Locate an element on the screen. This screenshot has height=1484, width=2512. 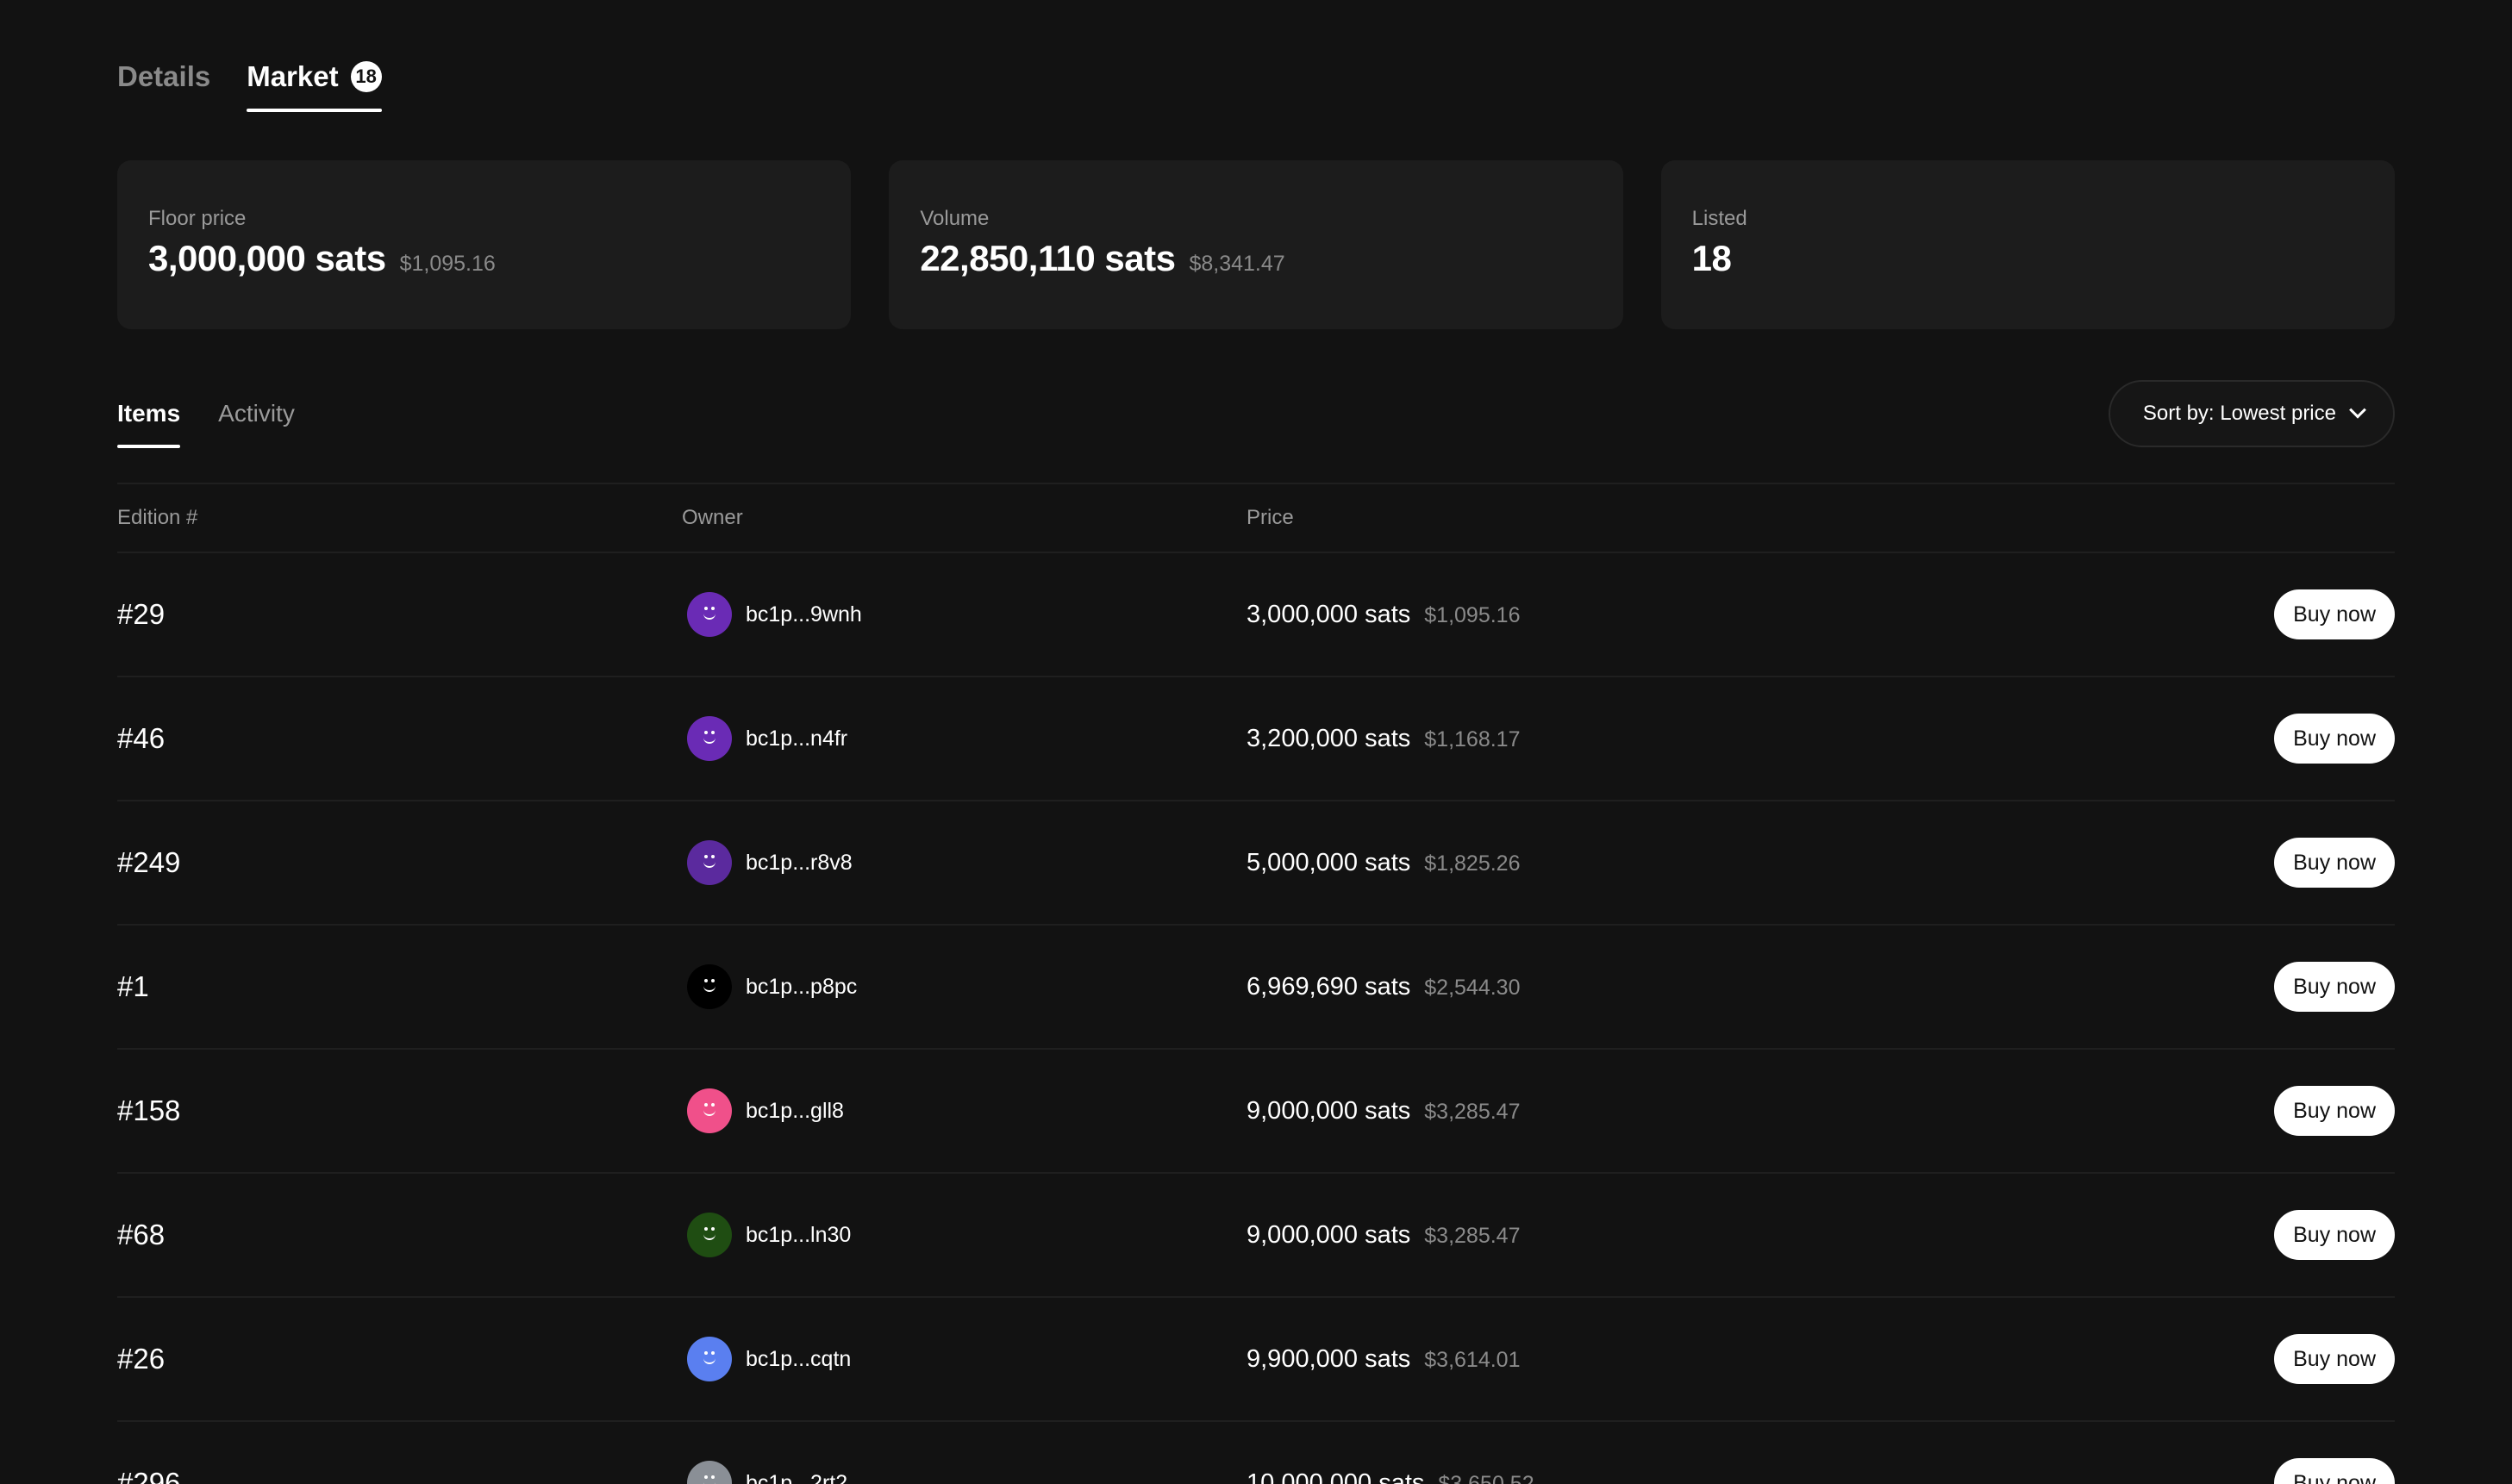
tab-details: Details is located at coordinates (164, 86).